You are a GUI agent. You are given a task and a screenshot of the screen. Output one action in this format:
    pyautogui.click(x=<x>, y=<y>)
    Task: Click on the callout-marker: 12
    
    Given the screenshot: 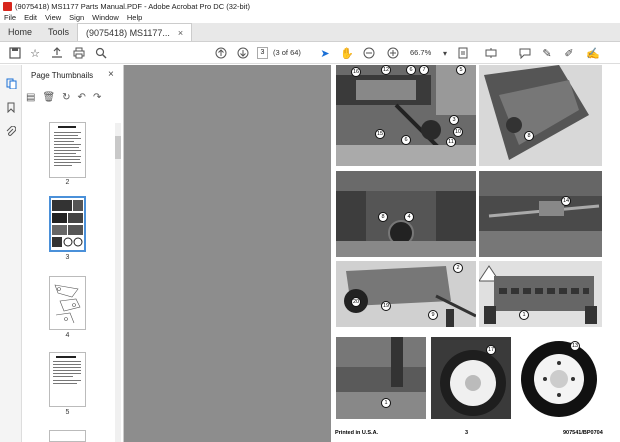 What is the action you would take?
    pyautogui.click(x=386, y=70)
    